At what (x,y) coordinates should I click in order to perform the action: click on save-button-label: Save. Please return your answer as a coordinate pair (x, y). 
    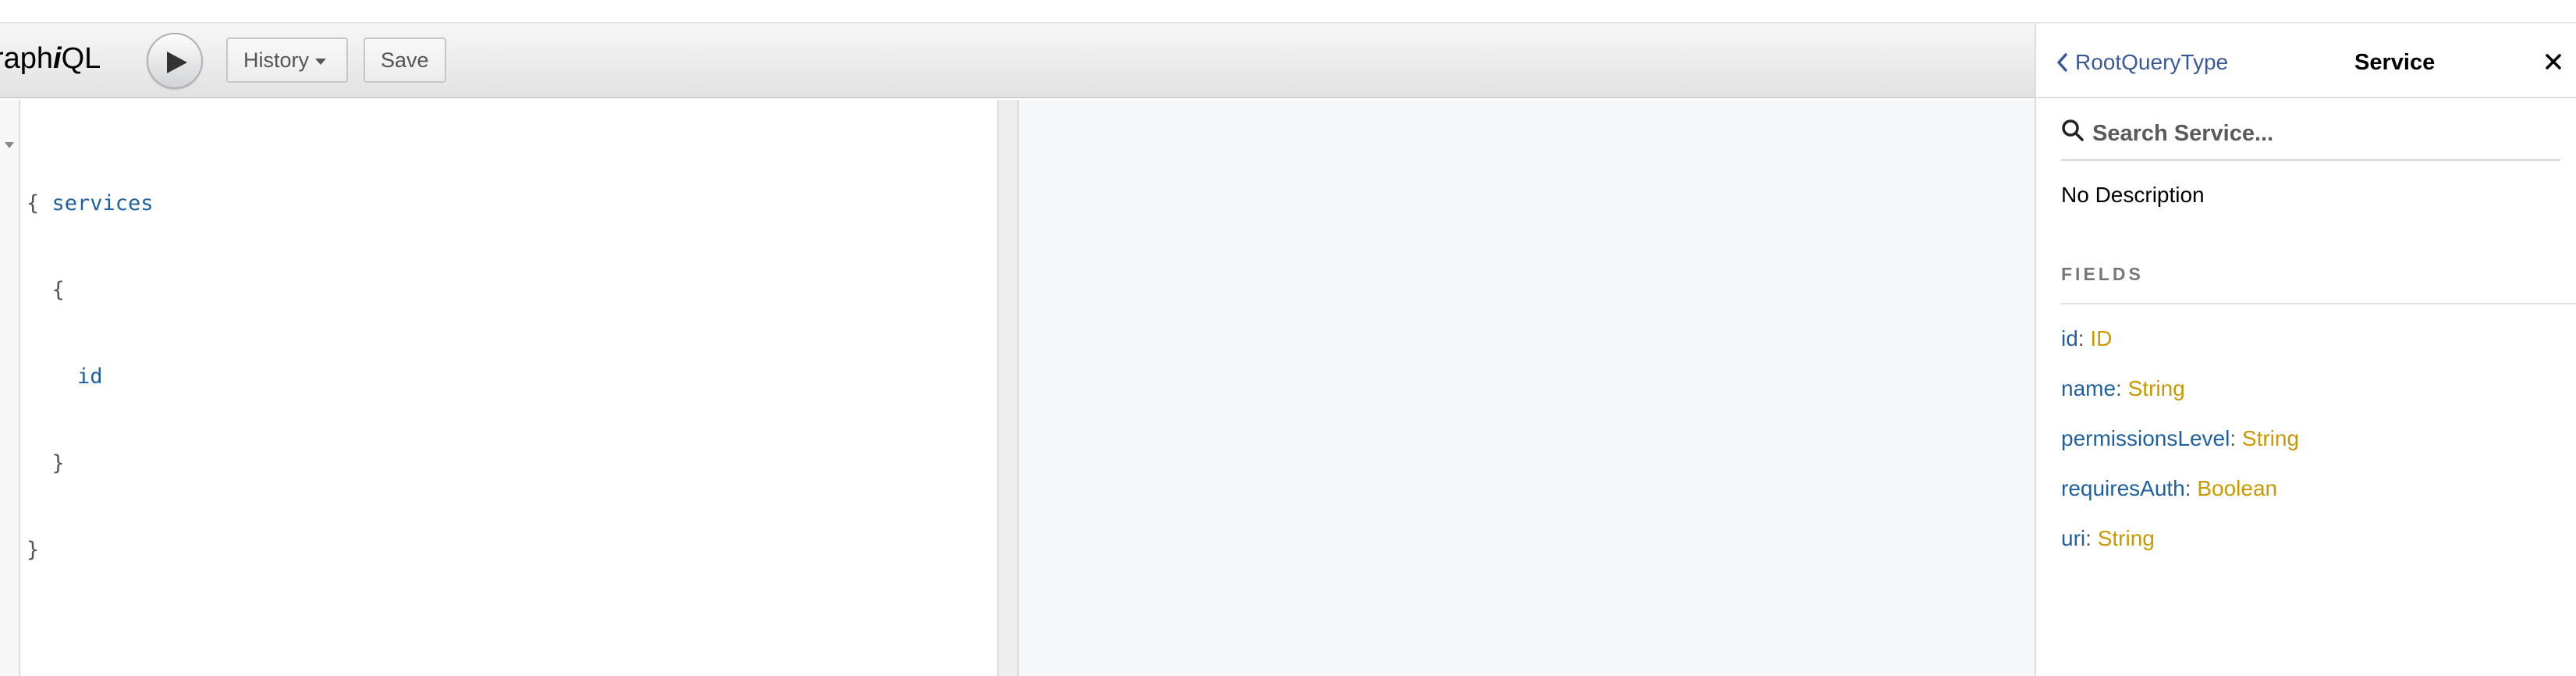
    Looking at the image, I should click on (405, 60).